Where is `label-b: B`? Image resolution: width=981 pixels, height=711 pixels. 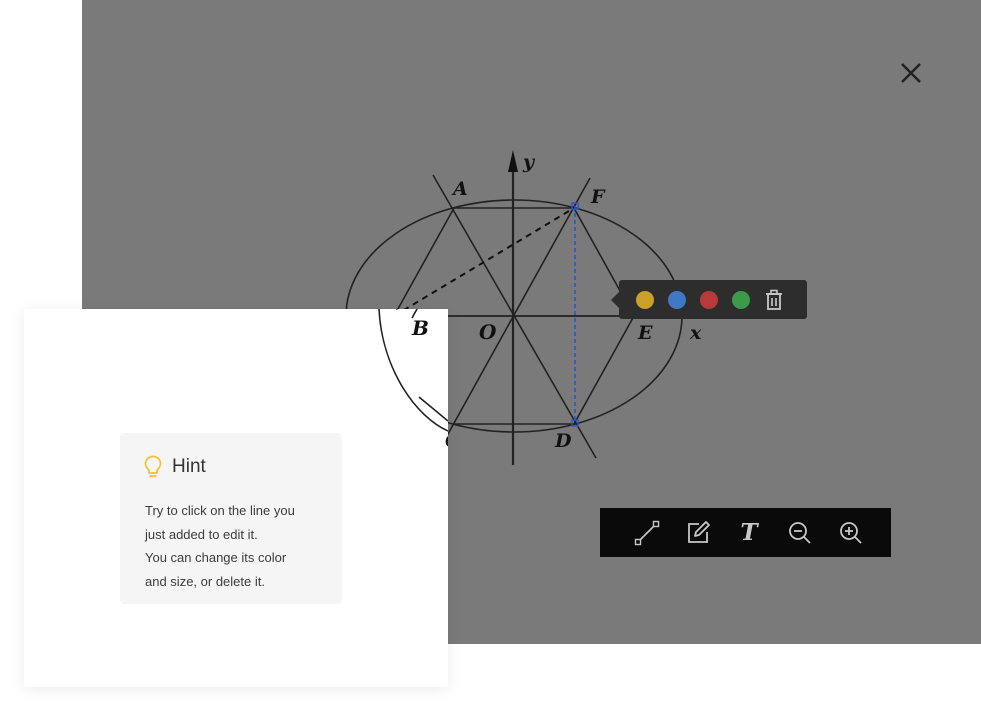
label-b: B is located at coordinates (420, 328).